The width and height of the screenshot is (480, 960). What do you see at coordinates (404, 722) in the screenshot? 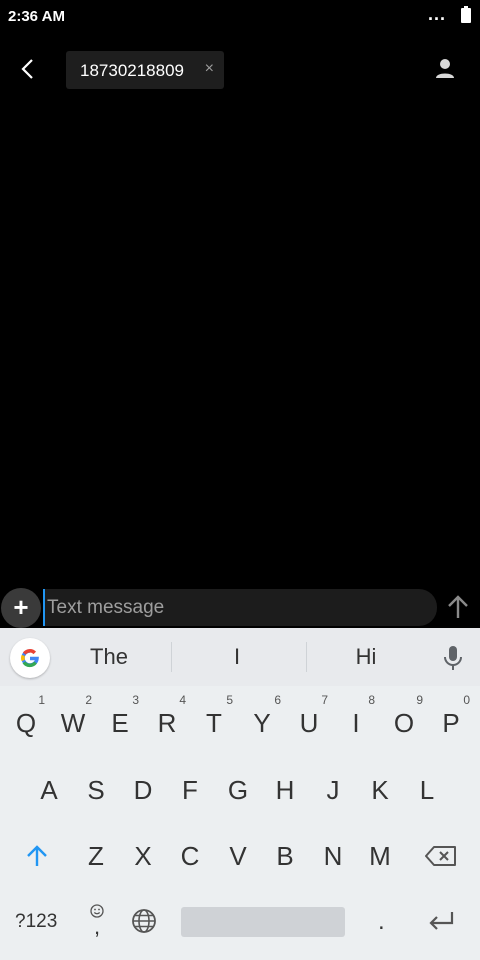
I see `key-o: O9` at bounding box center [404, 722].